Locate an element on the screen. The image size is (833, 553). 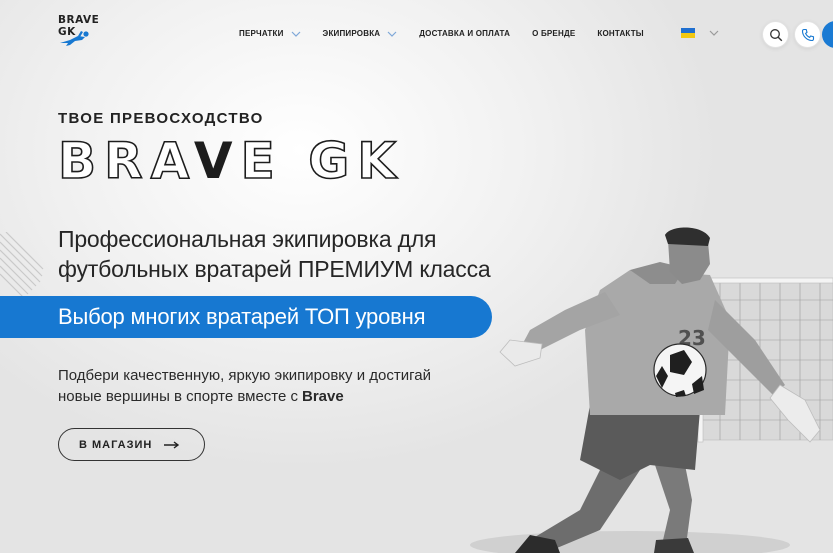
logo: BRAVE GK is located at coordinates (88, 34).